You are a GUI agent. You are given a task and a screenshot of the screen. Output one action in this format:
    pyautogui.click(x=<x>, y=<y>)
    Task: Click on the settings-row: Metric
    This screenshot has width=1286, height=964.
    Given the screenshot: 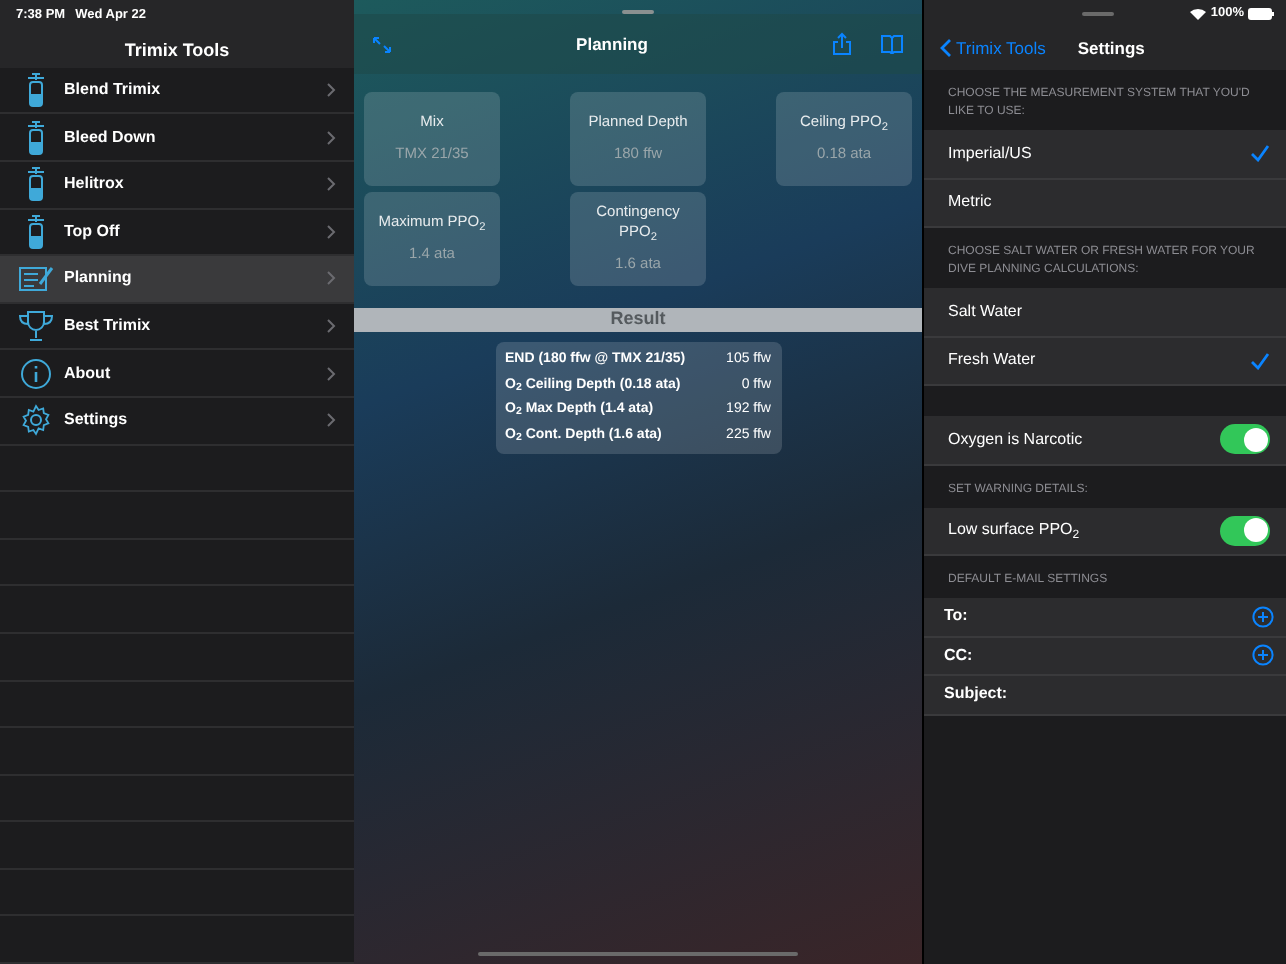 What is the action you would take?
    pyautogui.click(x=1105, y=203)
    